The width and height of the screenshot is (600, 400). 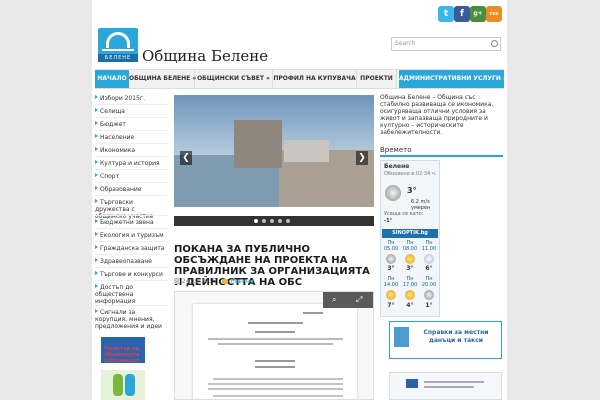 I want to click on slide-fortress-ruin, so click(x=306, y=151).